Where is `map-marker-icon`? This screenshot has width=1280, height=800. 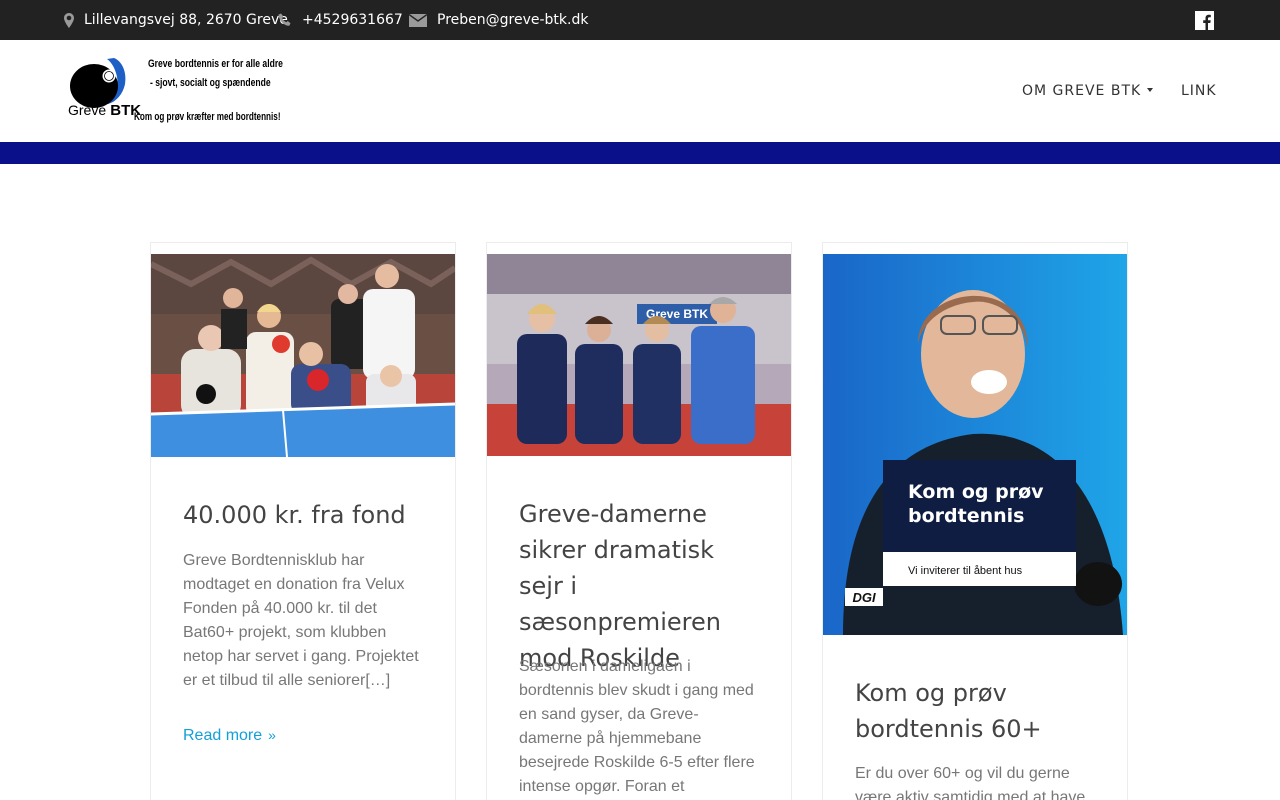
map-marker-icon is located at coordinates (69, 20).